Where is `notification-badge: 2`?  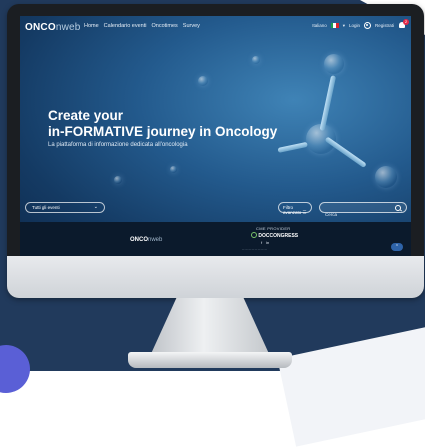
notification-badge: 2 is located at coordinates (406, 22).